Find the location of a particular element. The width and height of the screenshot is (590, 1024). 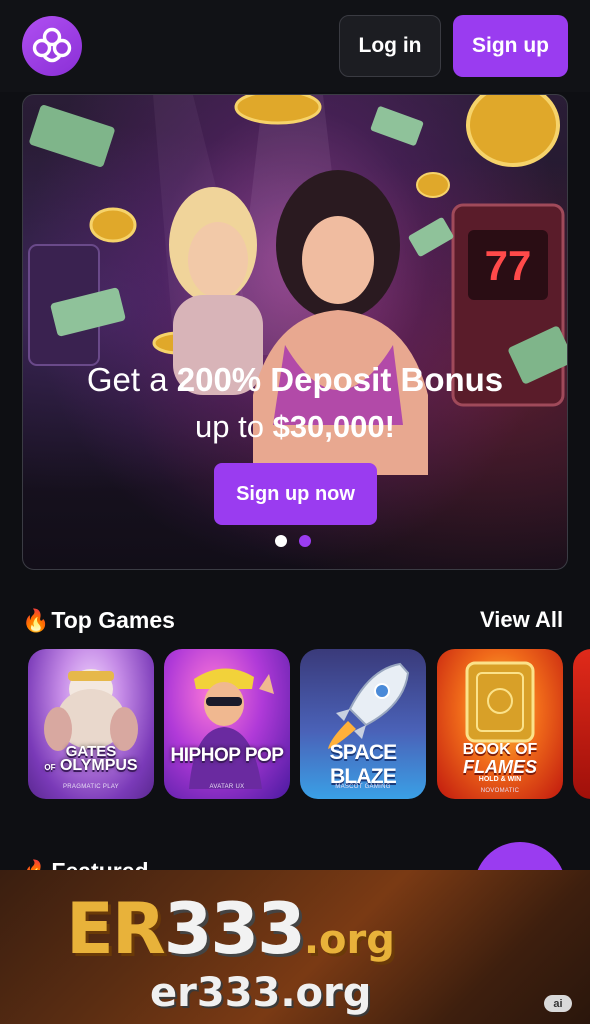

game-provider: NOVOMATIC is located at coordinates (500, 791).